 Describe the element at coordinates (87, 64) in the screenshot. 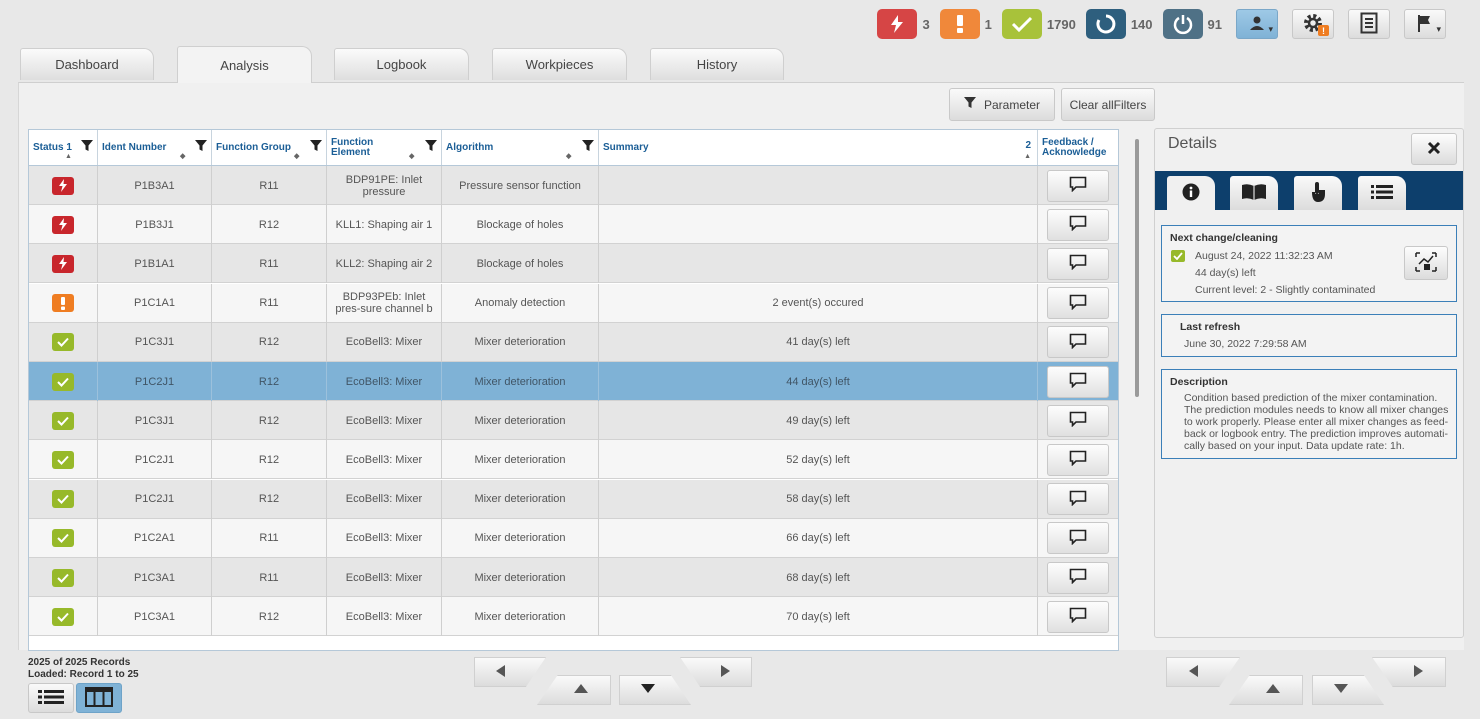

I see `tab-dashboard: Dashboard` at that location.